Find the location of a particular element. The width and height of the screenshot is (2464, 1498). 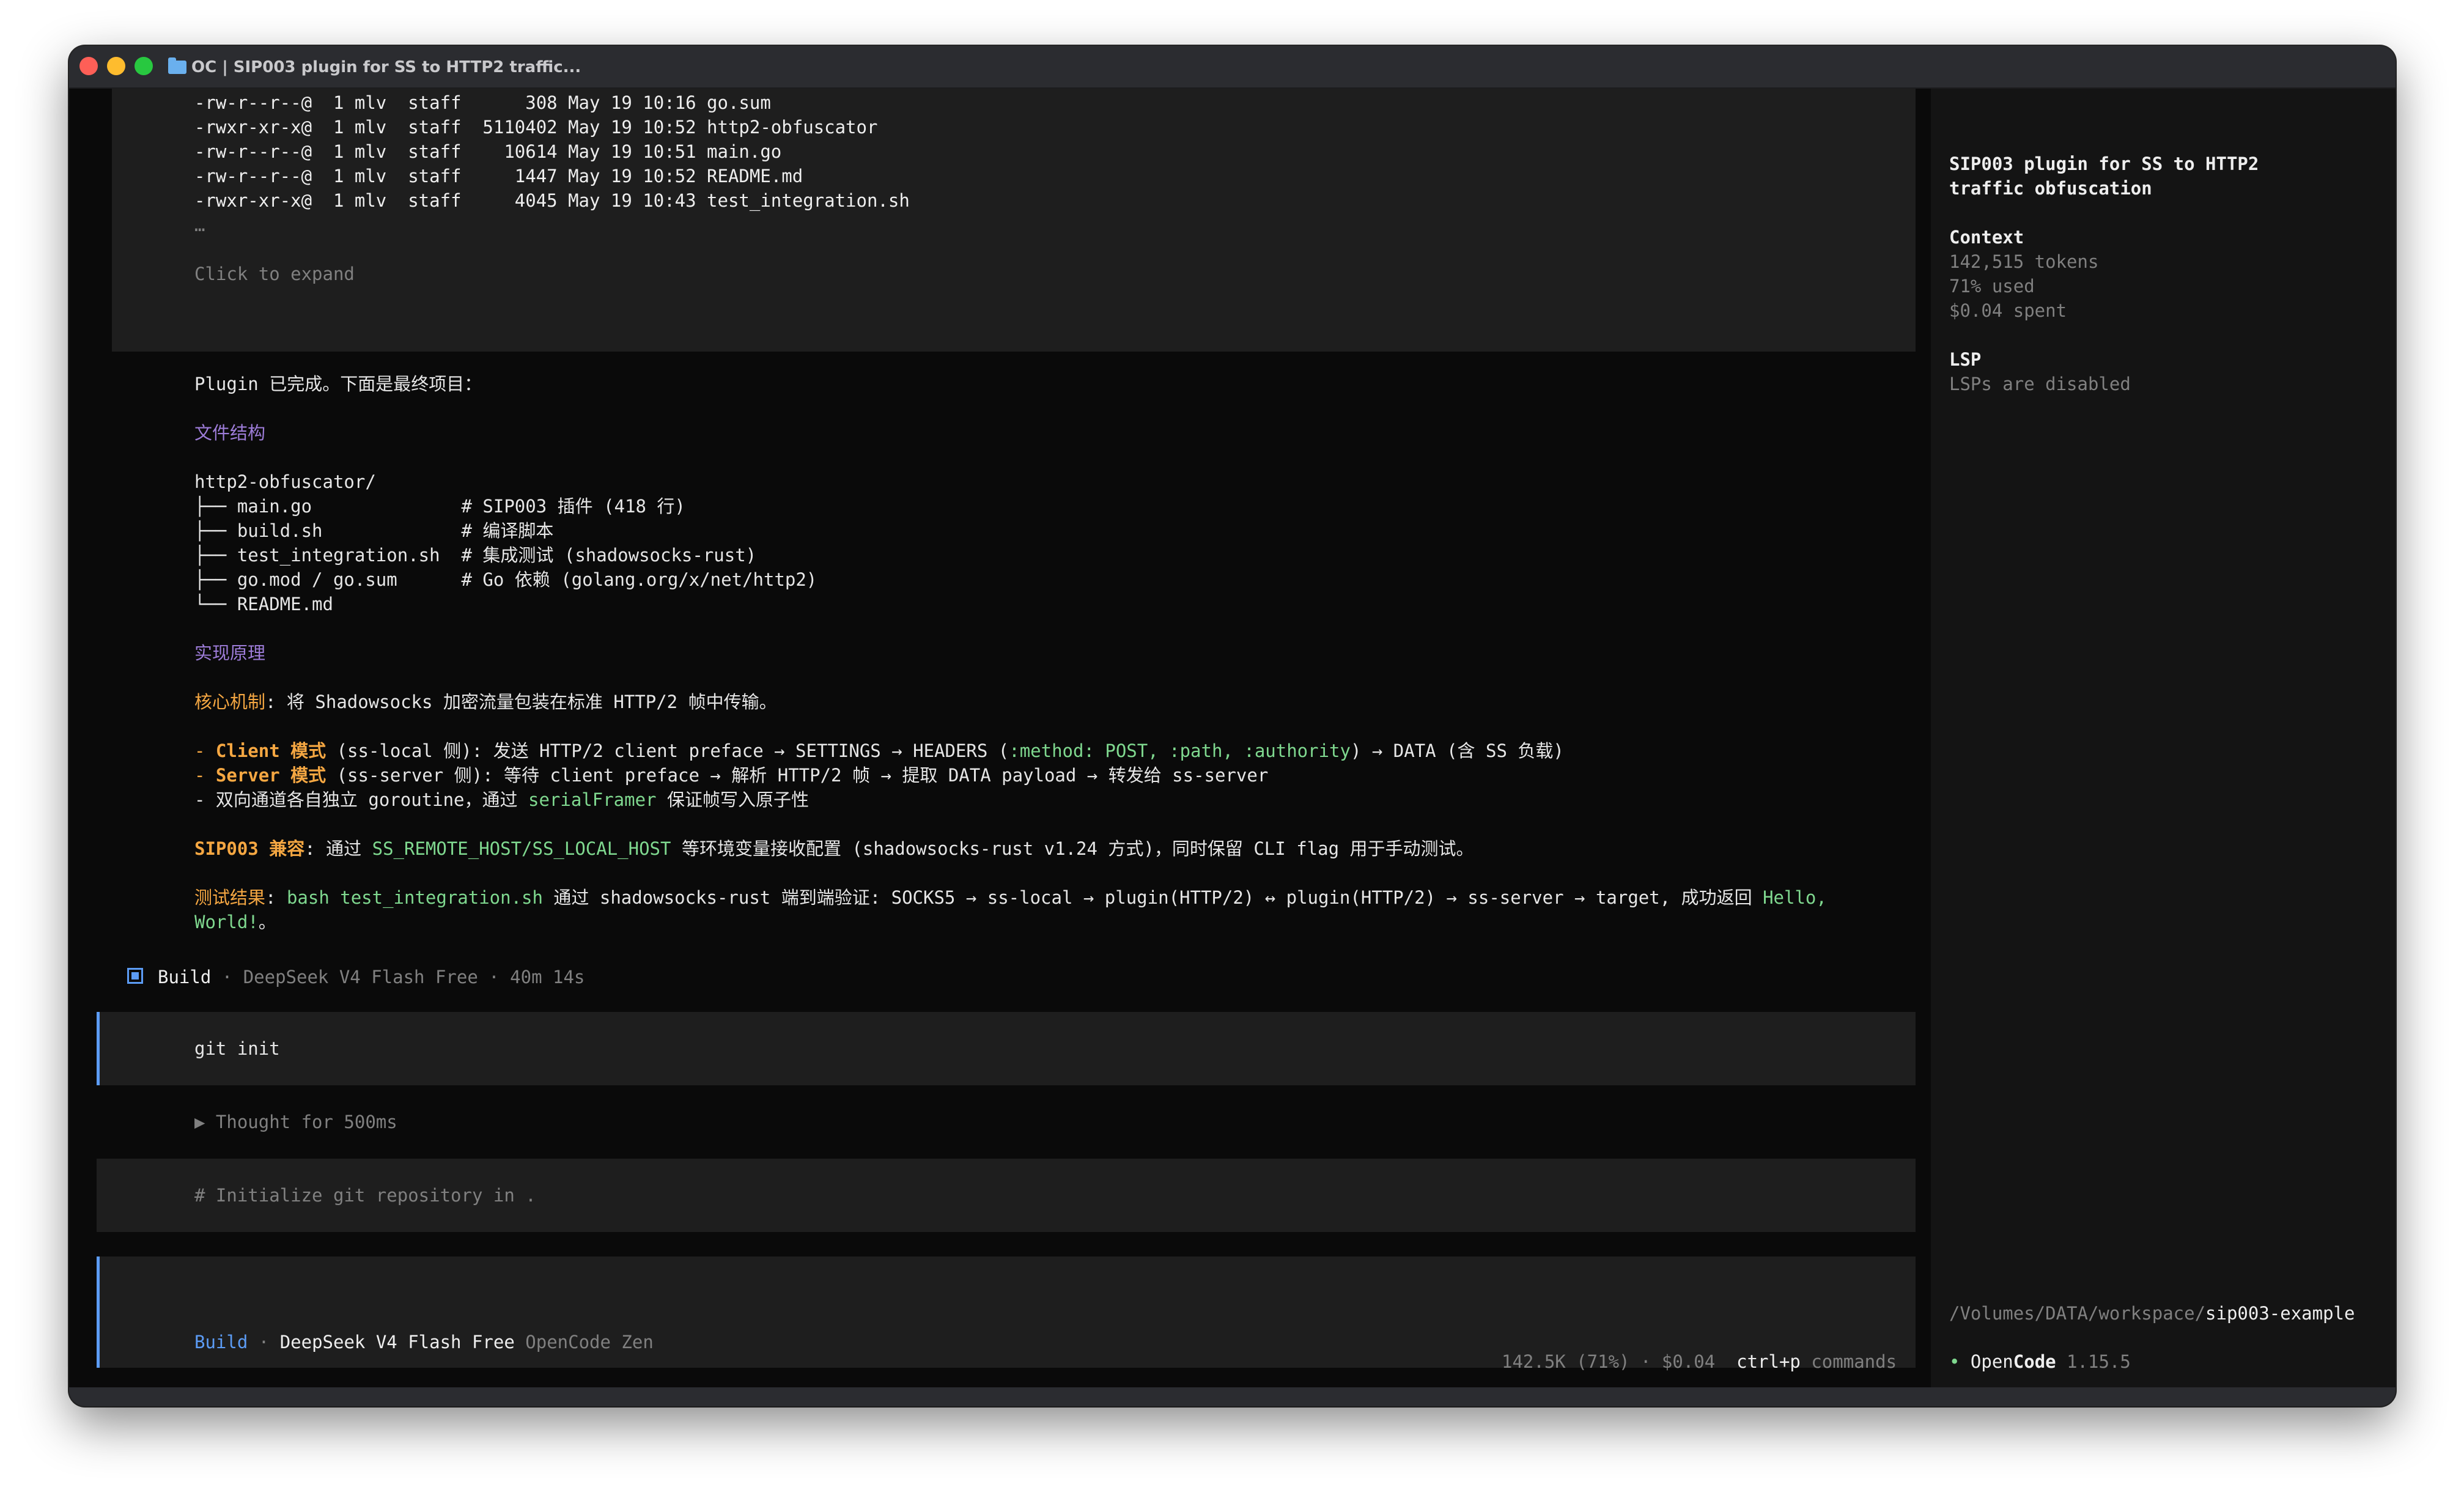

tool-comment: # Initialize git repository in . is located at coordinates (365, 1196).